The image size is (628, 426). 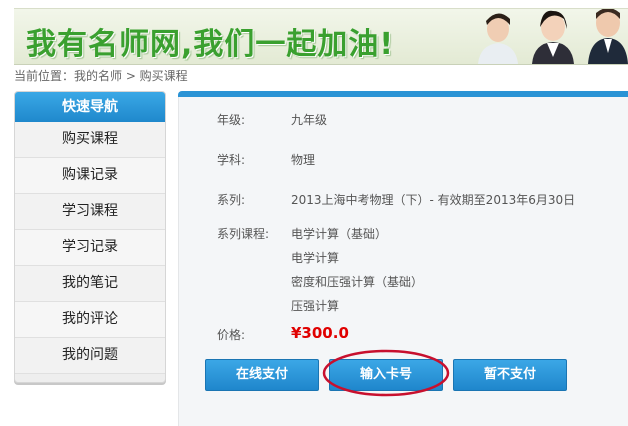 I want to click on sidebar-item-my-comments: 我的评论, so click(x=90, y=320).